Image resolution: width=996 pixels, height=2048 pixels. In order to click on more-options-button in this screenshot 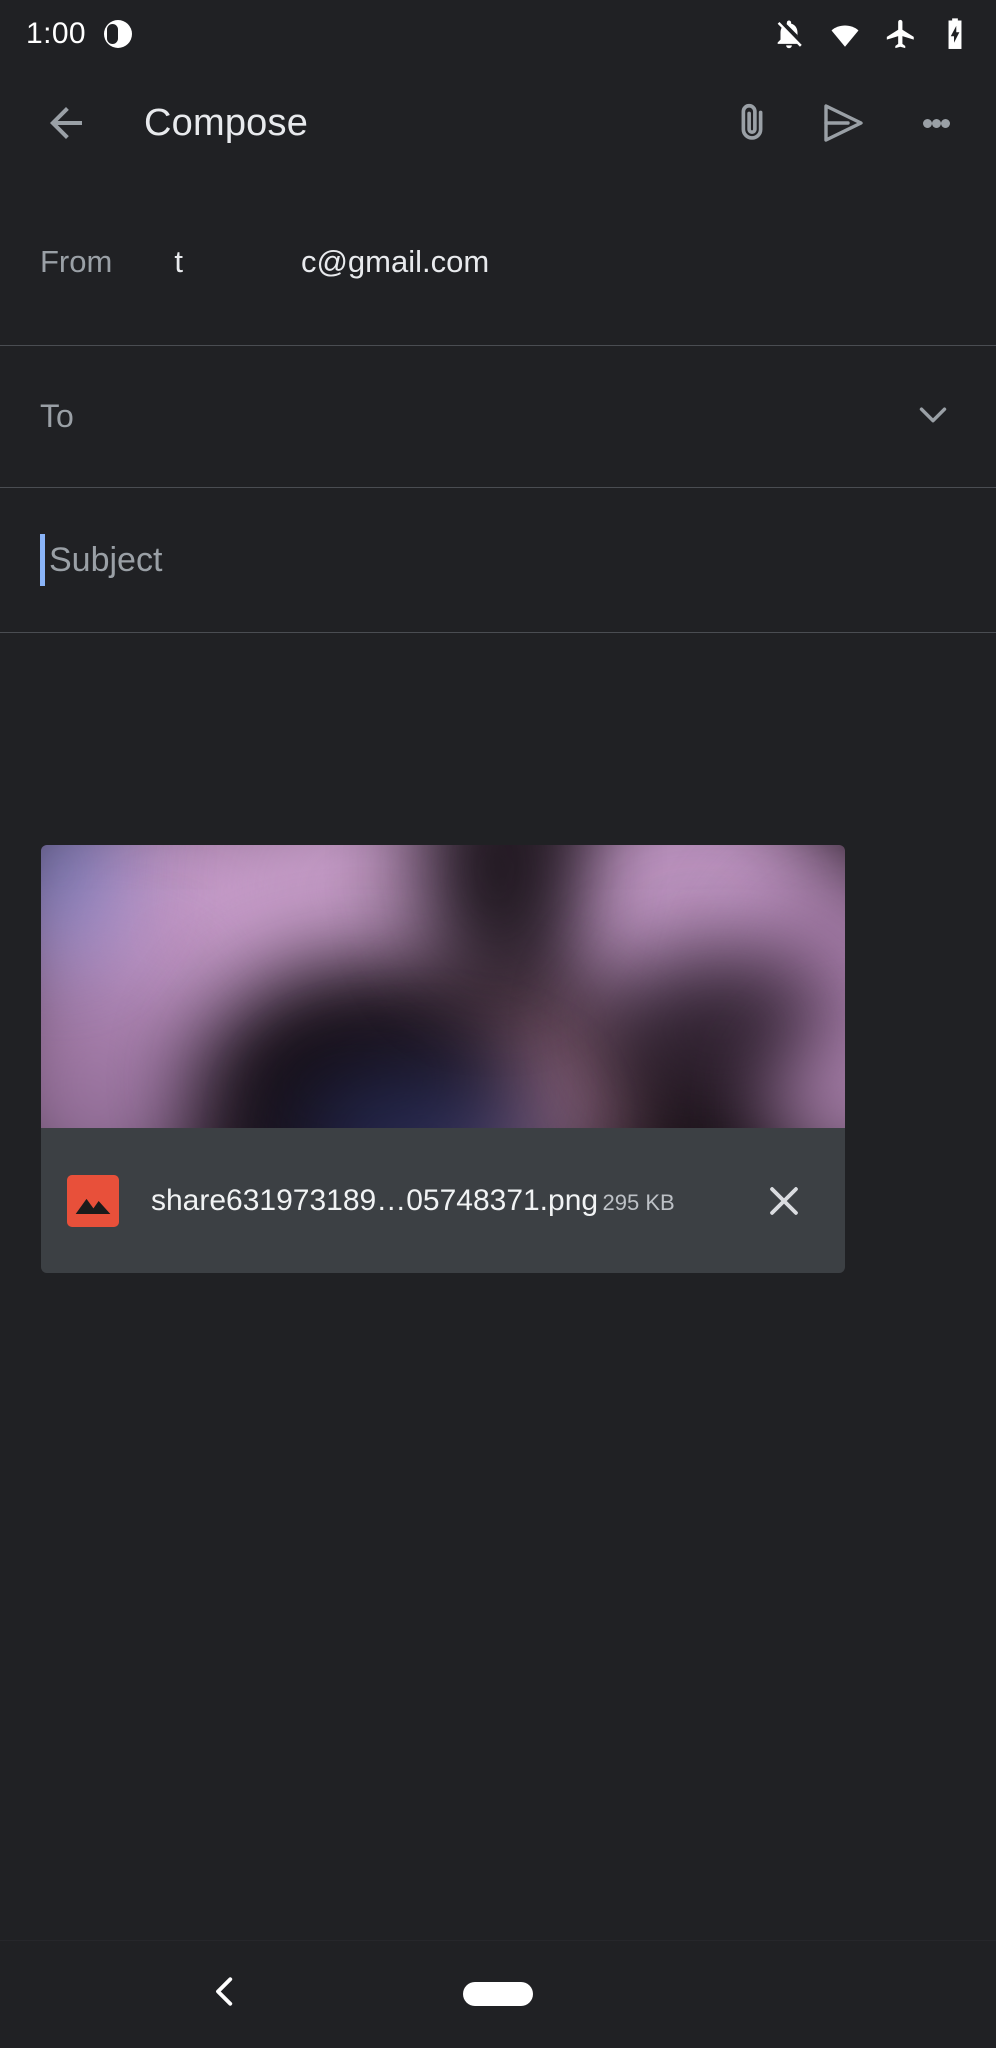, I will do `click(936, 123)`.